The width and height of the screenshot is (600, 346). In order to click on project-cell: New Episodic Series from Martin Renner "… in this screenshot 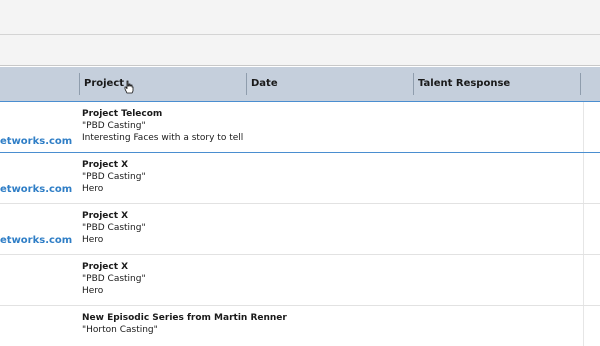, I will do `click(184, 324)`.